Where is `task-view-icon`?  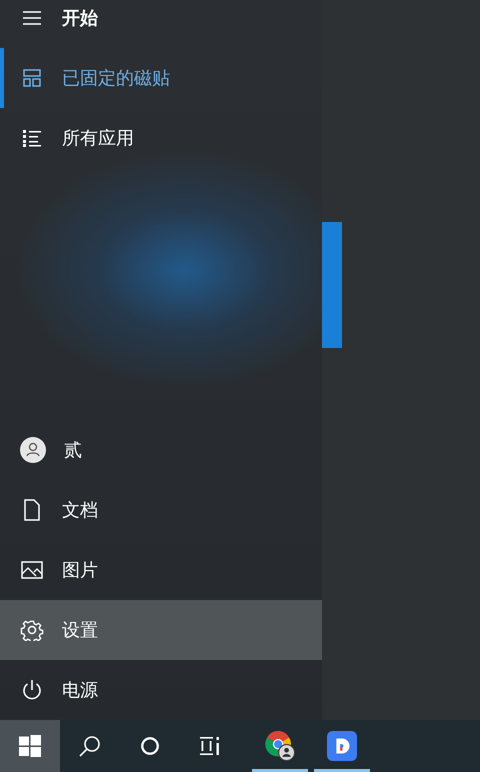 task-view-icon is located at coordinates (210, 746).